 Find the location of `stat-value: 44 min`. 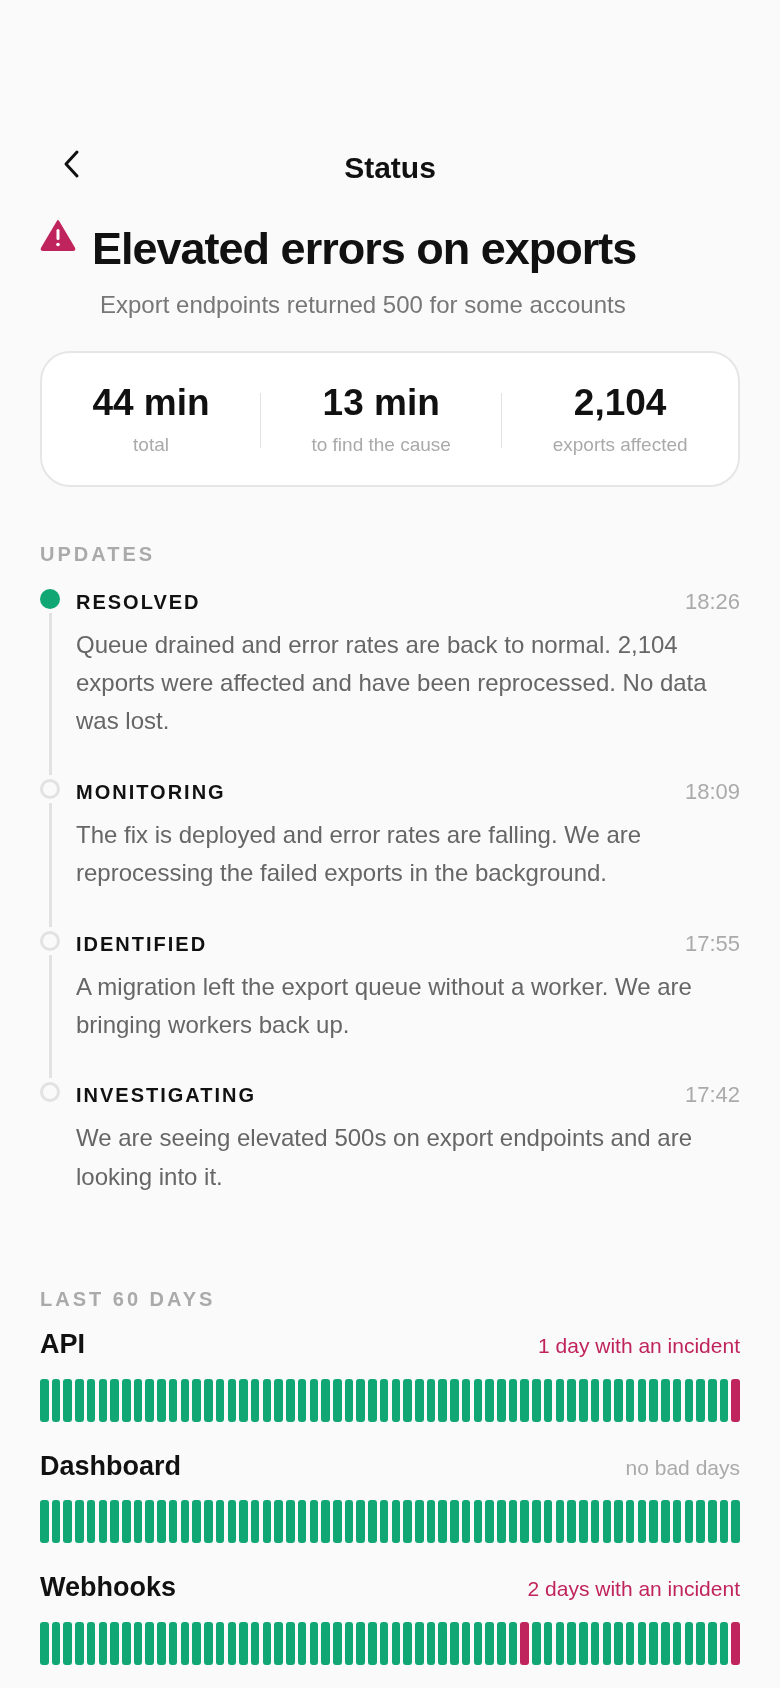

stat-value: 44 min is located at coordinates (151, 402).